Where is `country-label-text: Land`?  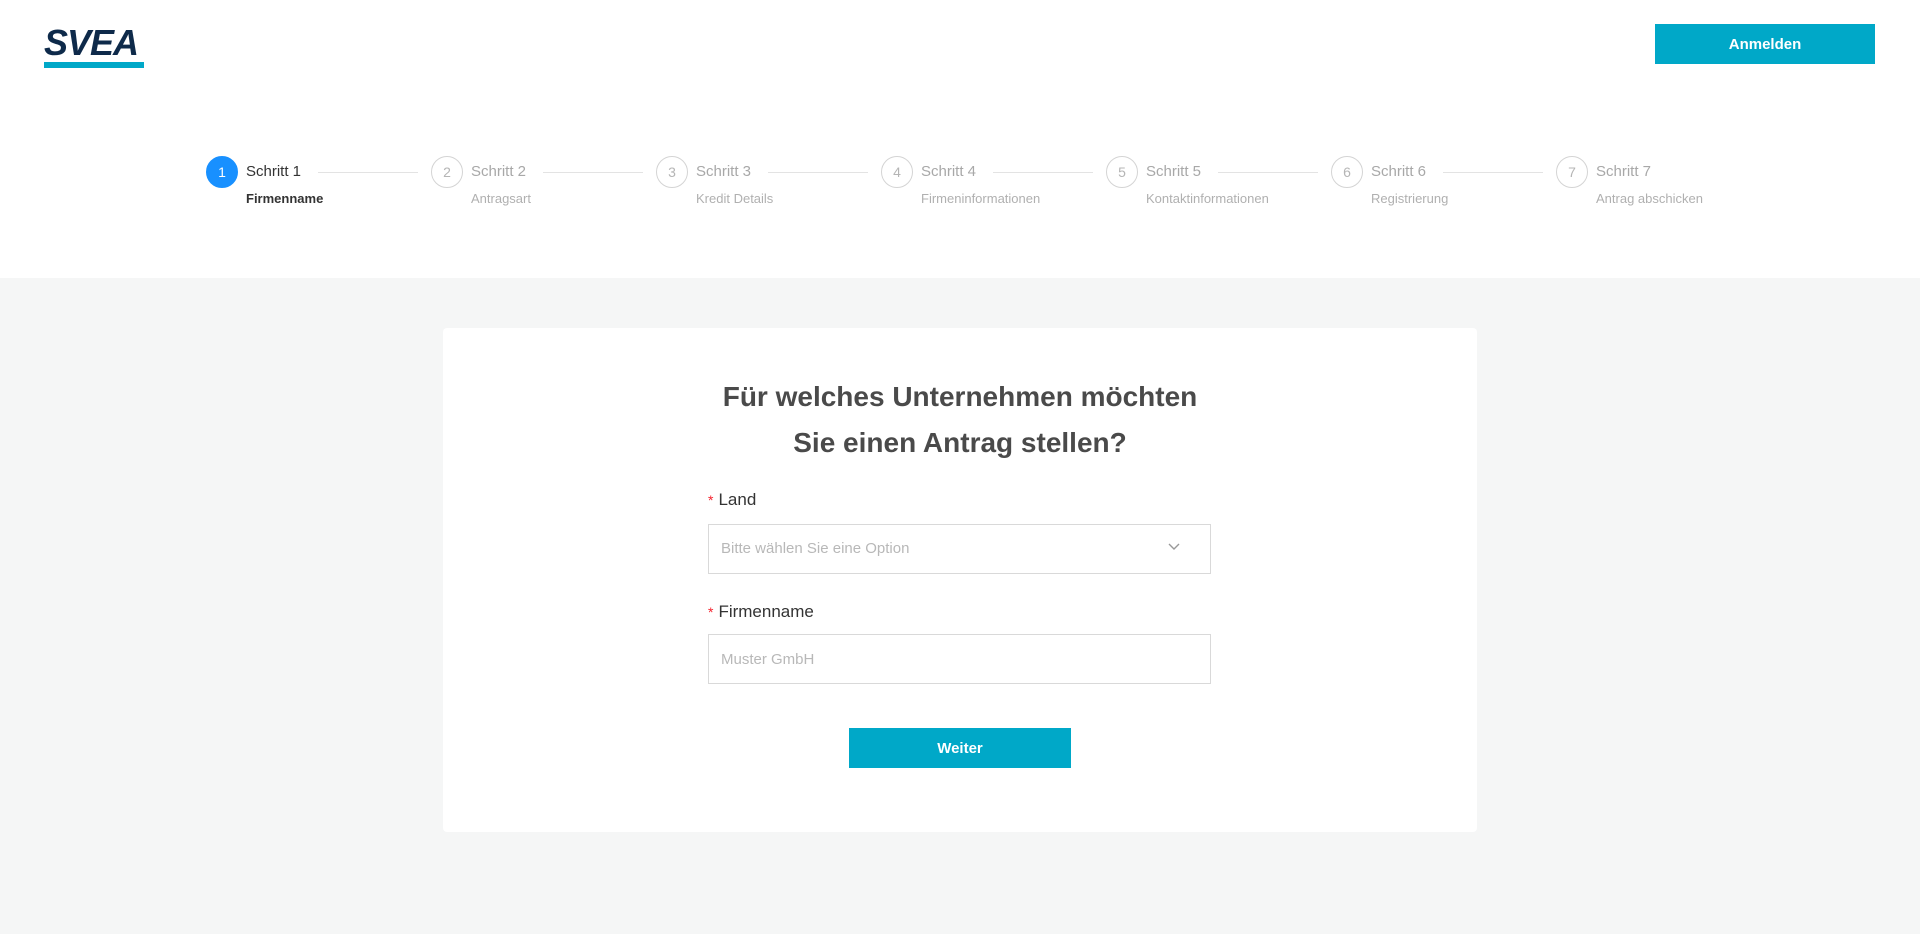 country-label-text: Land is located at coordinates (737, 499).